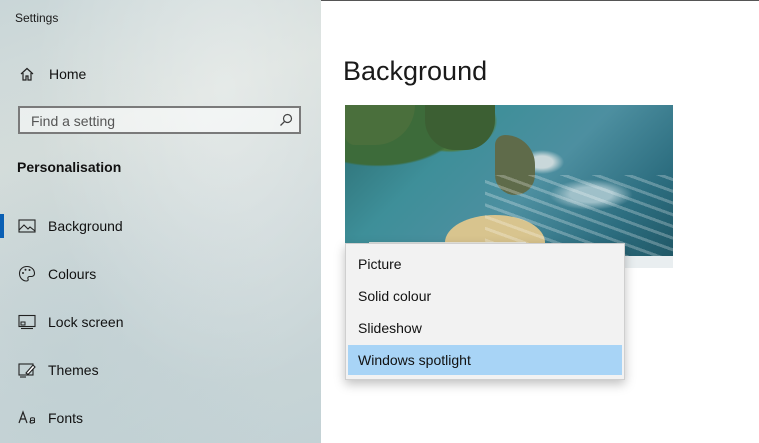  Describe the element at coordinates (395, 296) in the screenshot. I see `option-label: Solid colour` at that location.